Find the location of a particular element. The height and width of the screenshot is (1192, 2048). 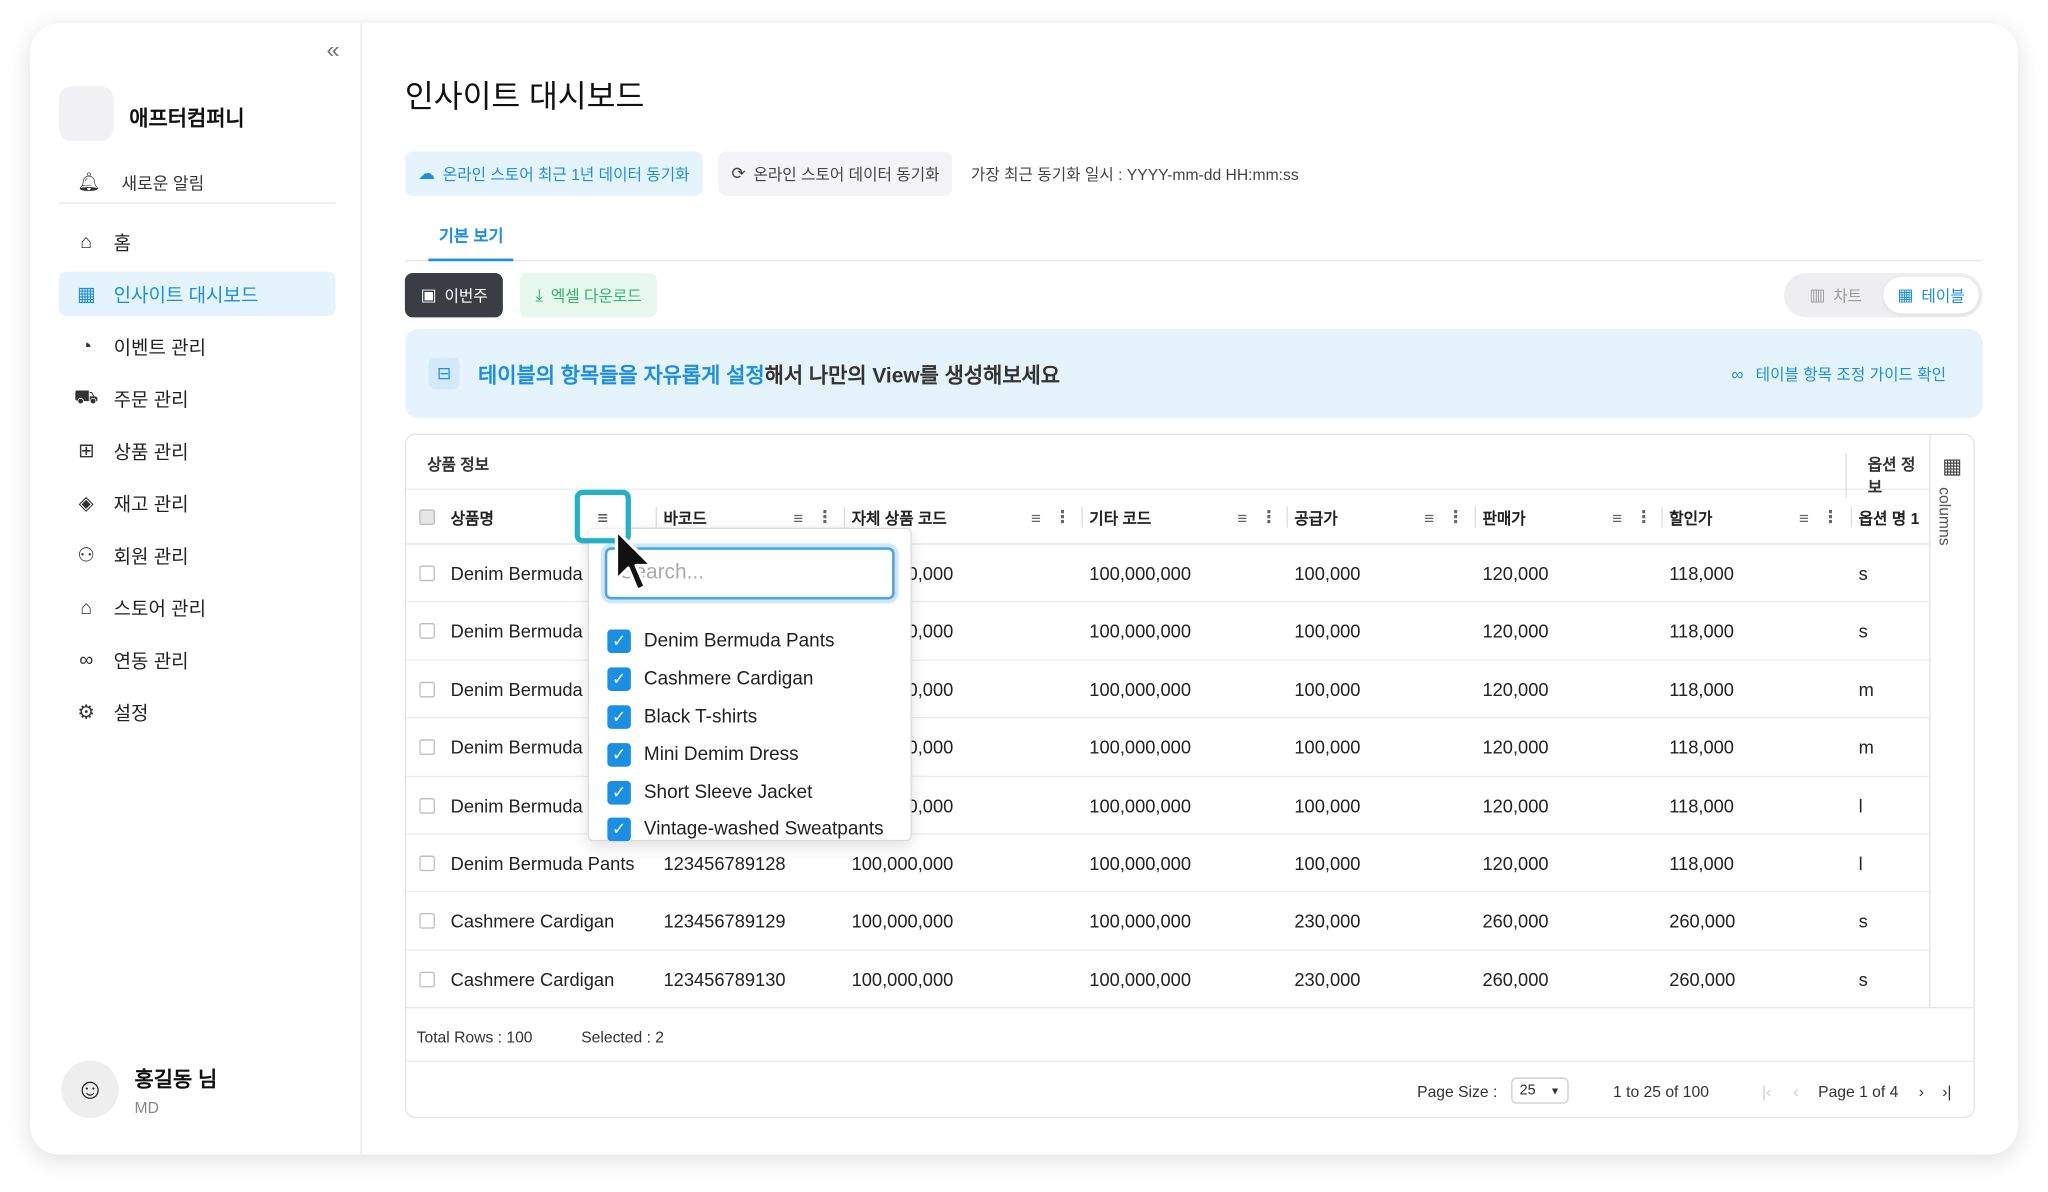

filter-option: ✓ Denim Bermuda Pants is located at coordinates (745, 642).